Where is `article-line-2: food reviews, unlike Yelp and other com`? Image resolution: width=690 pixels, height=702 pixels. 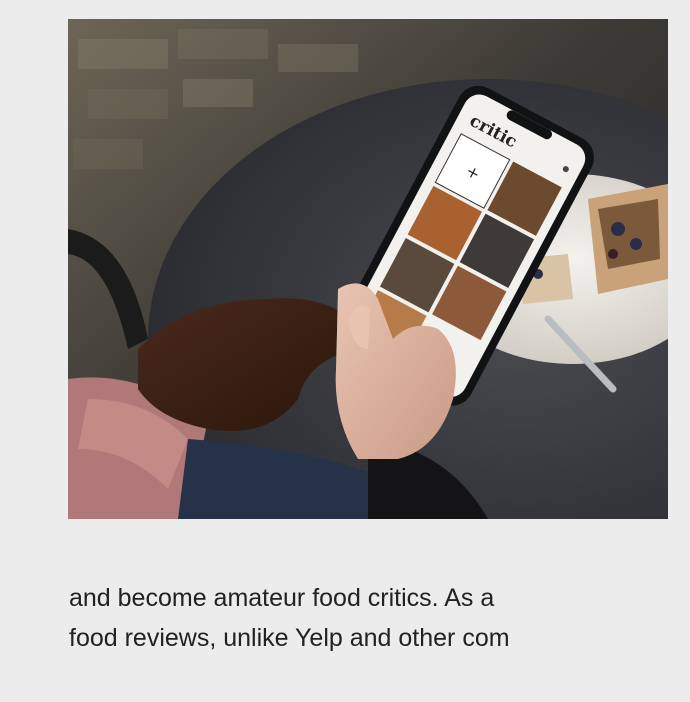
article-line-2: food reviews, unlike Yelp and other com is located at coordinates (289, 638).